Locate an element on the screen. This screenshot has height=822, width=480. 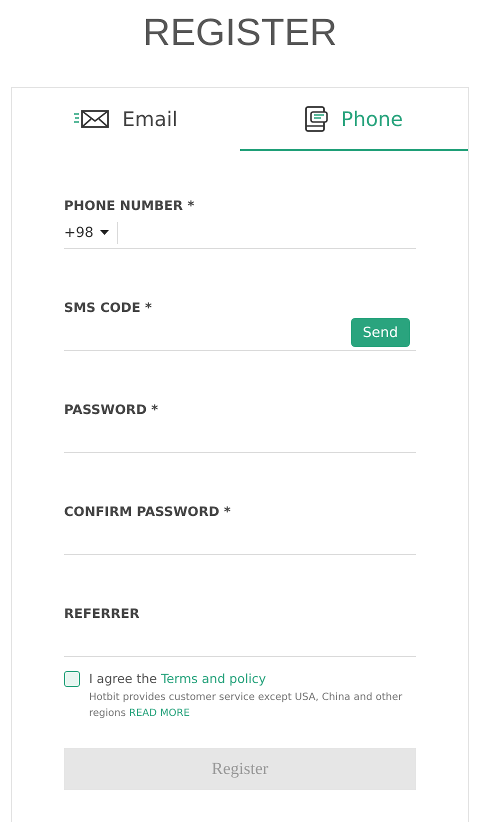
field-label: CONFIRM PASSWORD * is located at coordinates (148, 513).